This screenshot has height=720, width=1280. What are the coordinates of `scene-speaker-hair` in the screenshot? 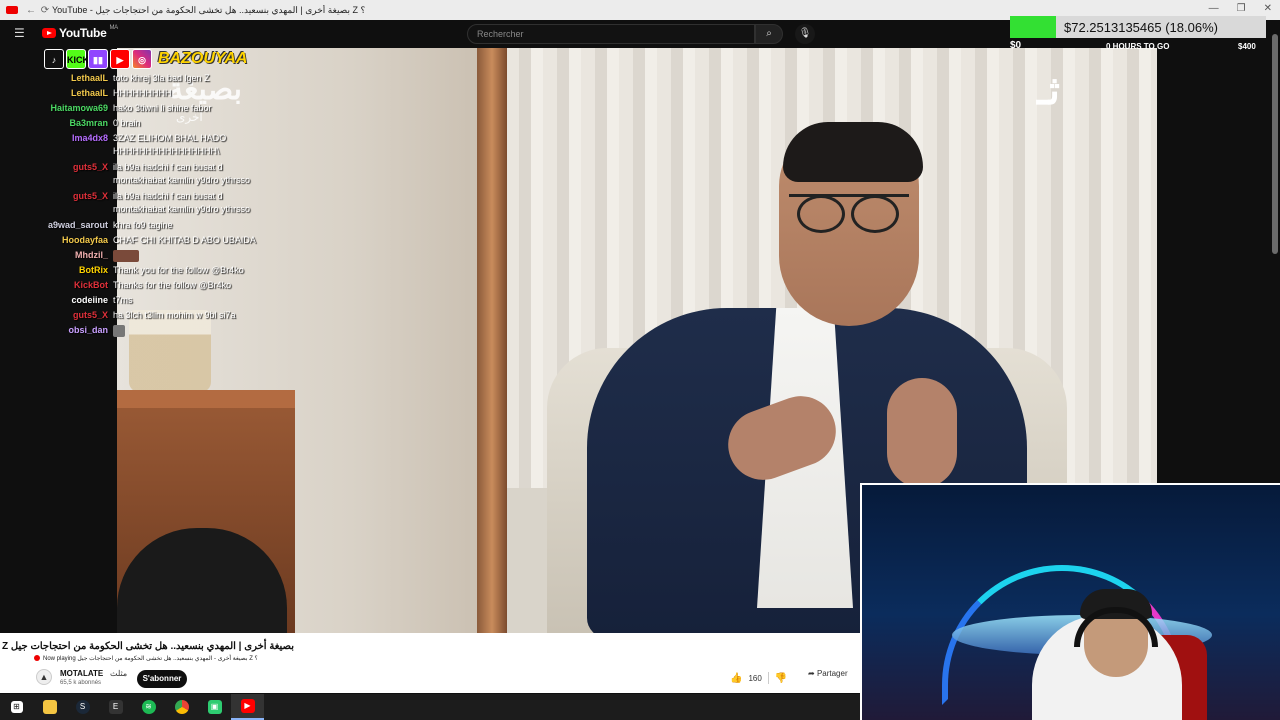 It's located at (853, 152).